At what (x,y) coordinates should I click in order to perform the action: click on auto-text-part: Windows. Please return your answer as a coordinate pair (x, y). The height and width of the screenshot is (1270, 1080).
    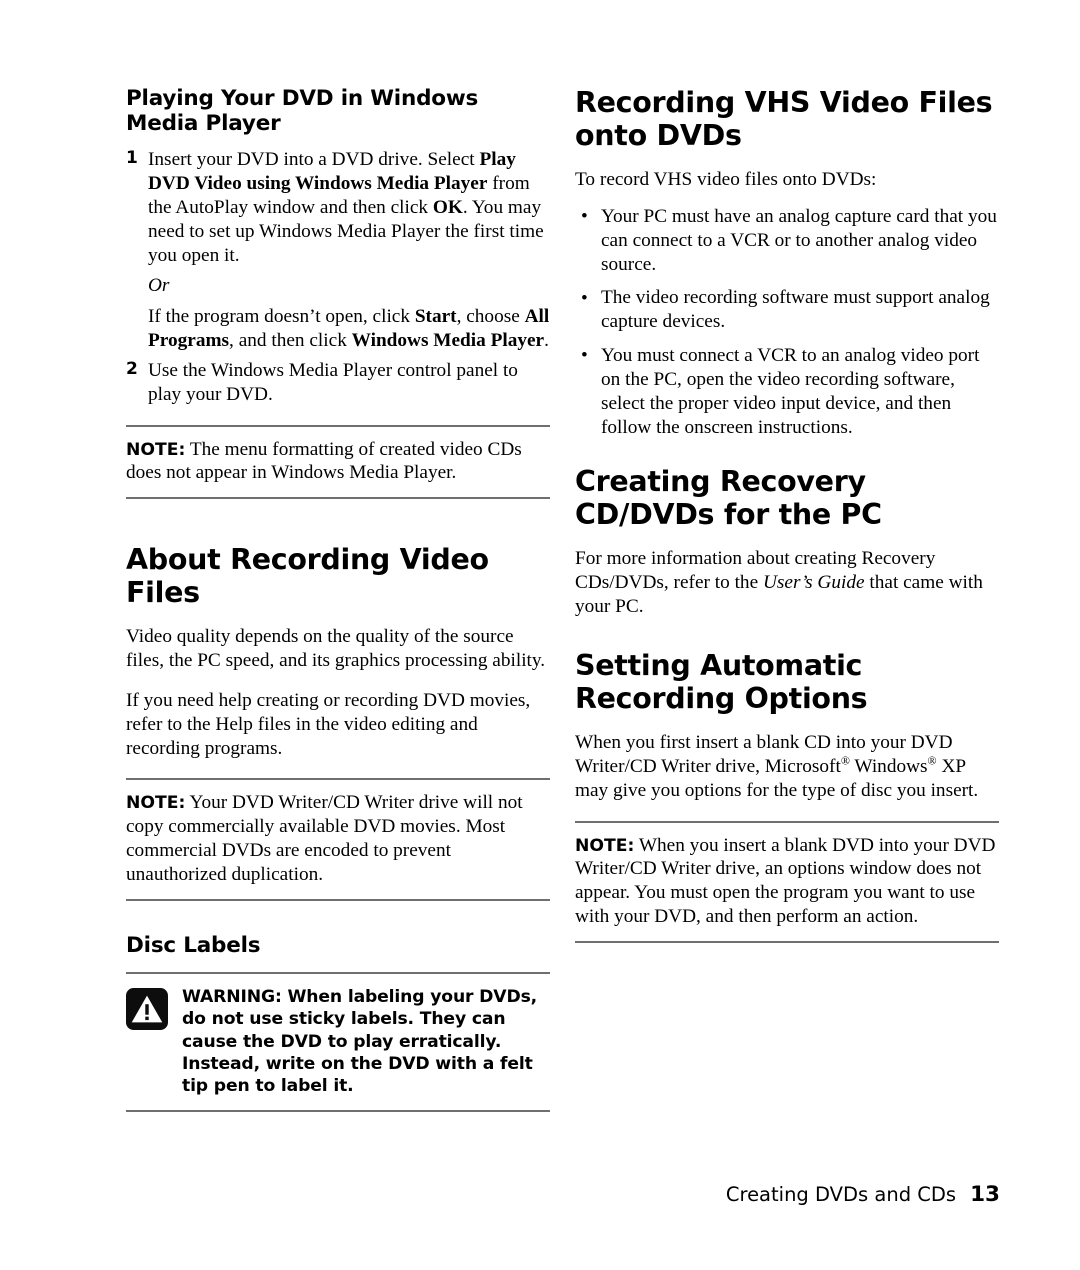
    Looking at the image, I should click on (888, 766).